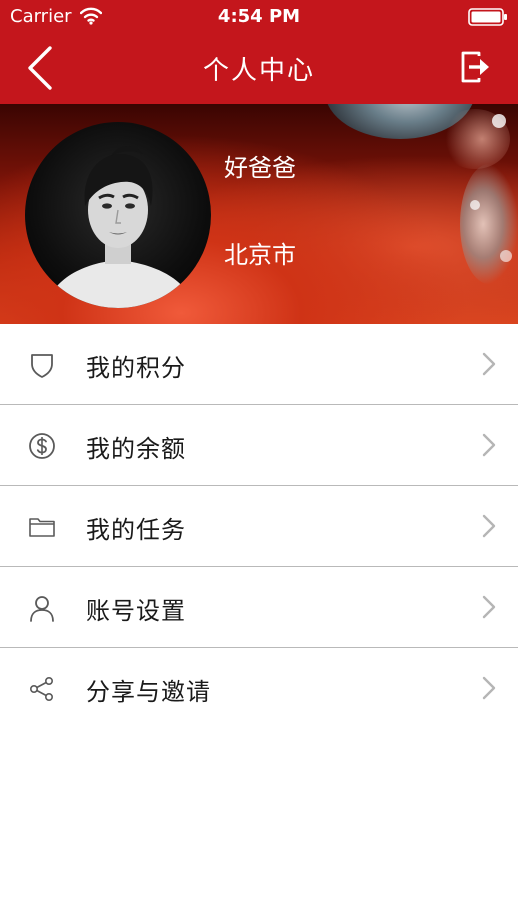 This screenshot has width=518, height=920. I want to click on status-bar: Carrier 4:54 PM, so click(259, 17).